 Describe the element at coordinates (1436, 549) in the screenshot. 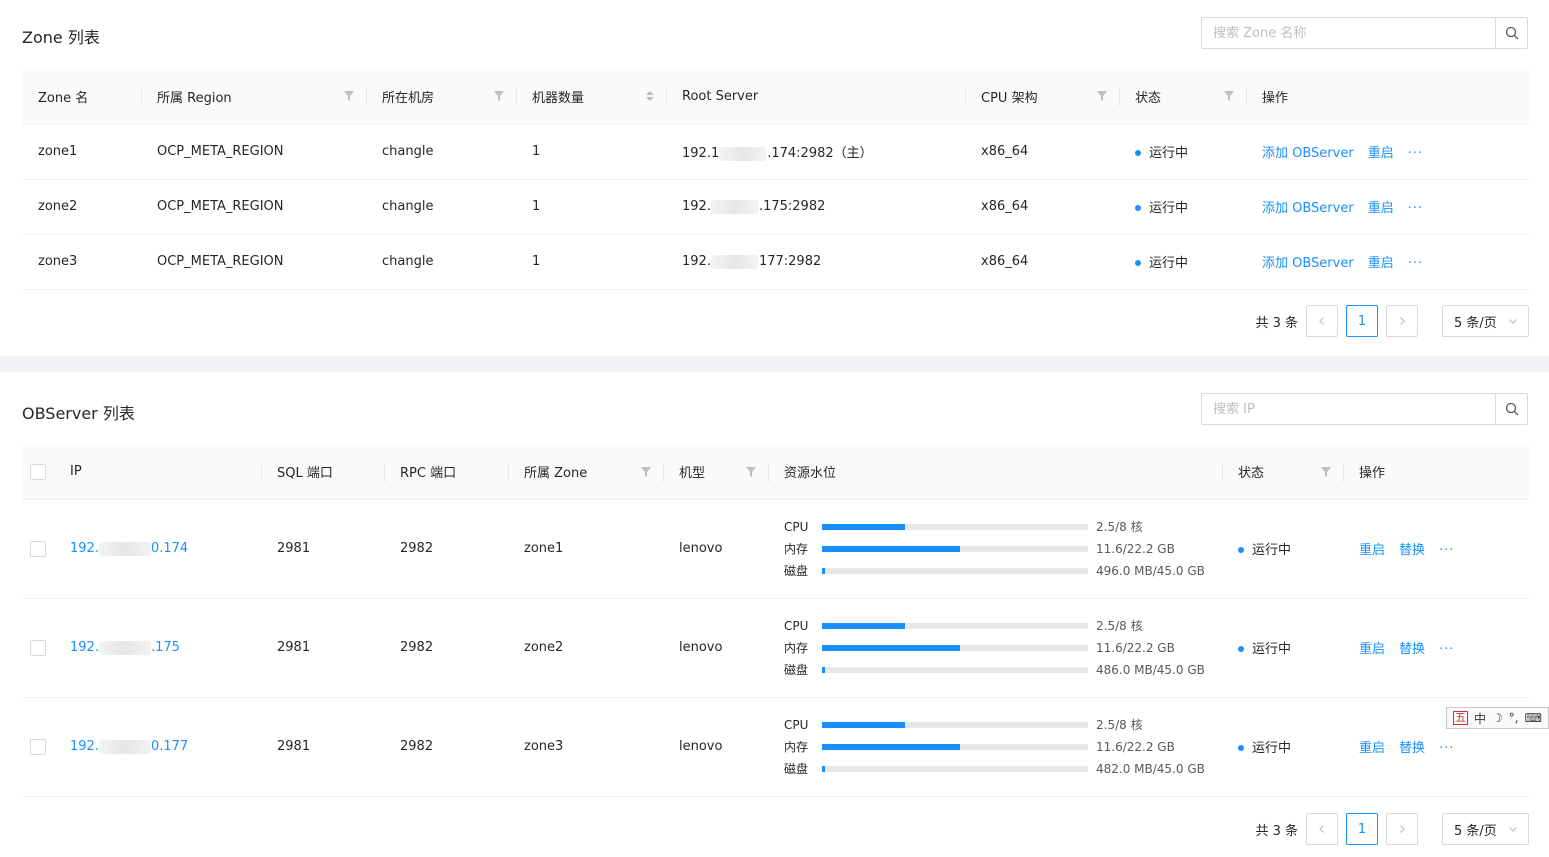

I see `observer-actions: 重启 替换 ···` at that location.